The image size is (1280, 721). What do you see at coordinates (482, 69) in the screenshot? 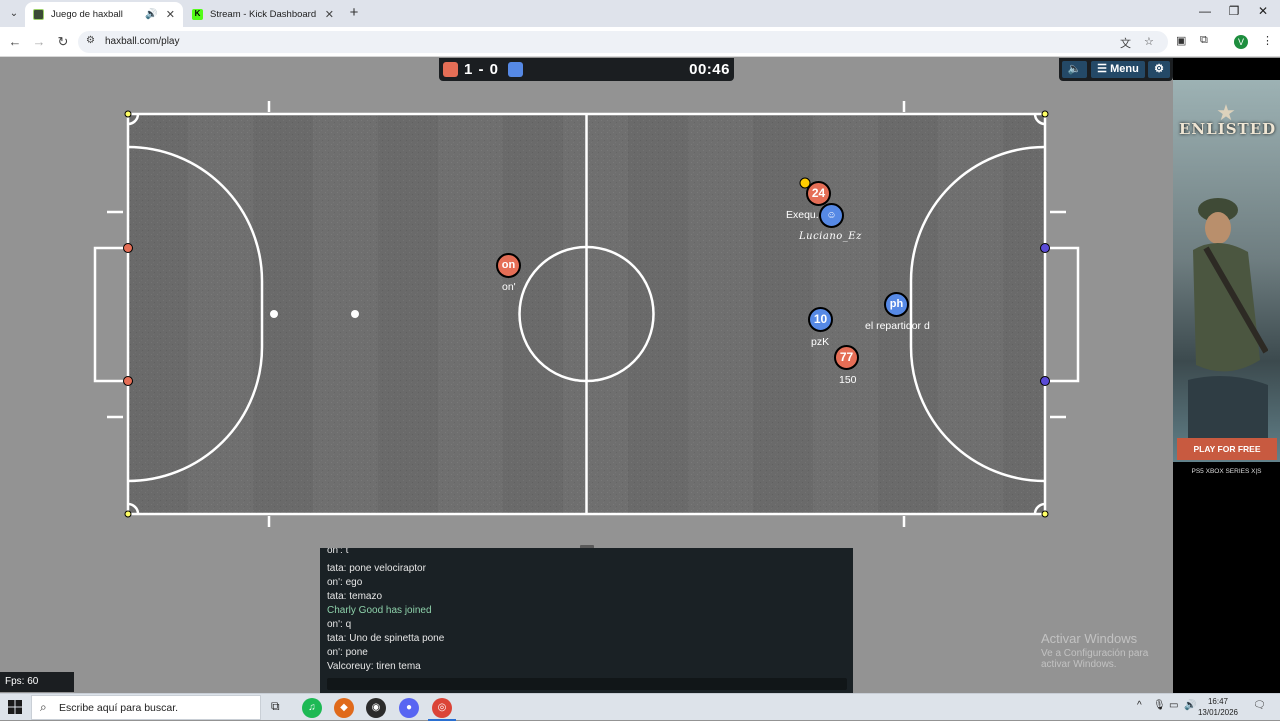
I see `score-text: 1 - 0` at bounding box center [482, 69].